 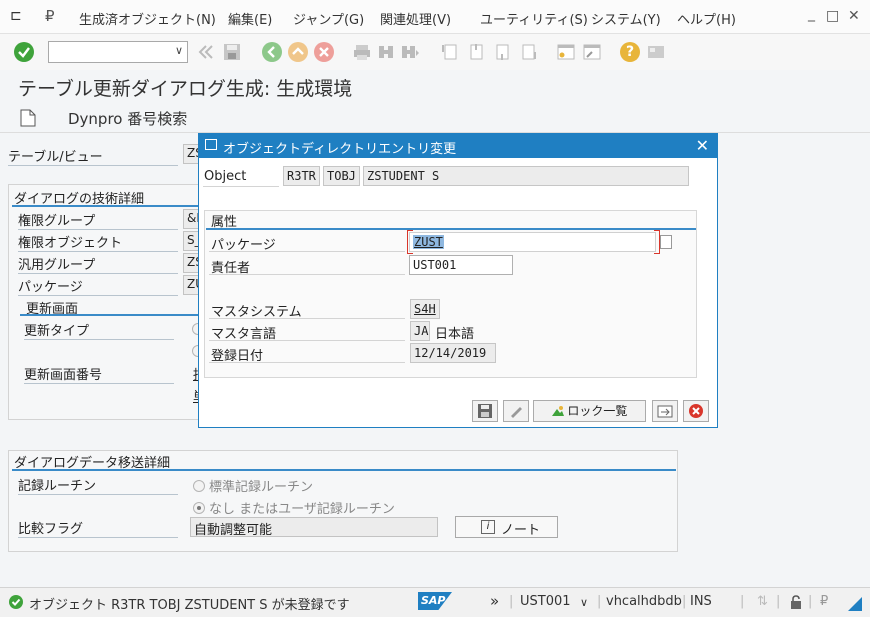 What do you see at coordinates (98, 220) in the screenshot?
I see `auth-group-label: 権限グループ` at bounding box center [98, 220].